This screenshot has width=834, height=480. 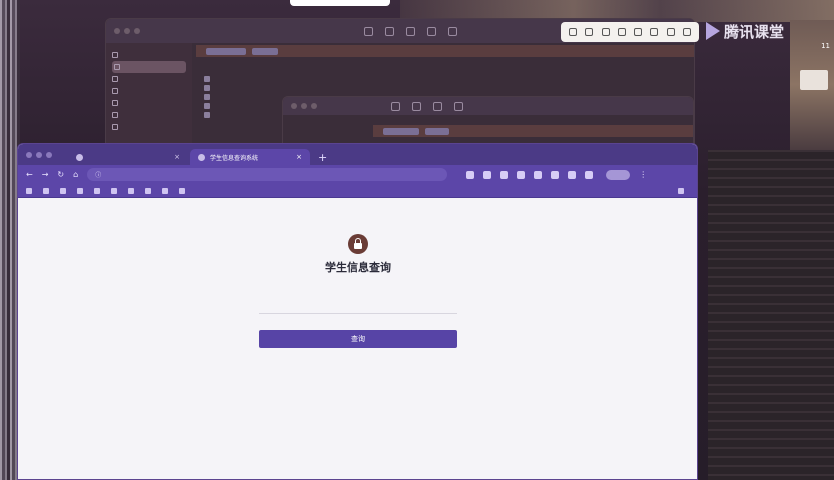 What do you see at coordinates (654, 32) in the screenshot?
I see `laser-icon` at bounding box center [654, 32].